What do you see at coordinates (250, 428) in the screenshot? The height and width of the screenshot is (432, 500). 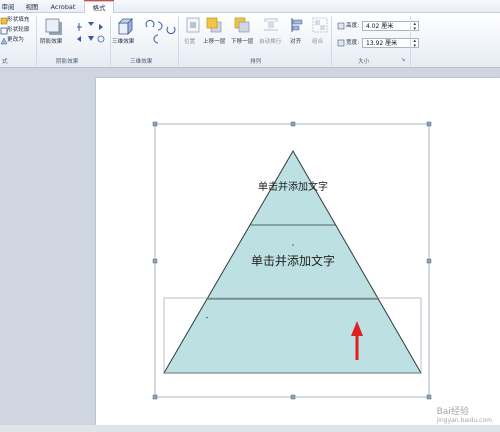 I see `status-strip` at bounding box center [250, 428].